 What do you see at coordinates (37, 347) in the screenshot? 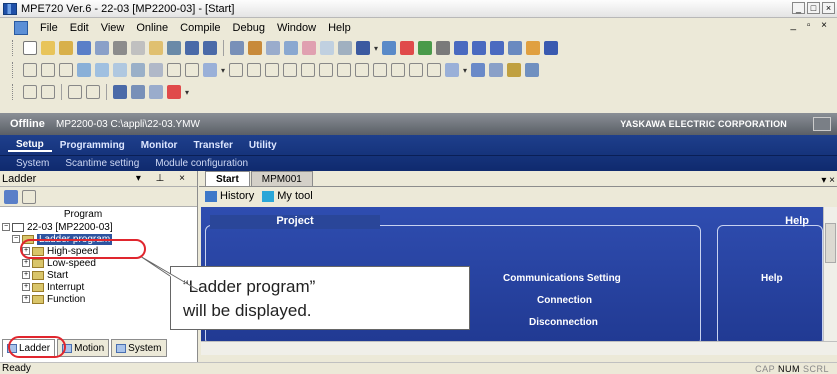
I see `highlight-ring-ladder-tab` at bounding box center [37, 347].